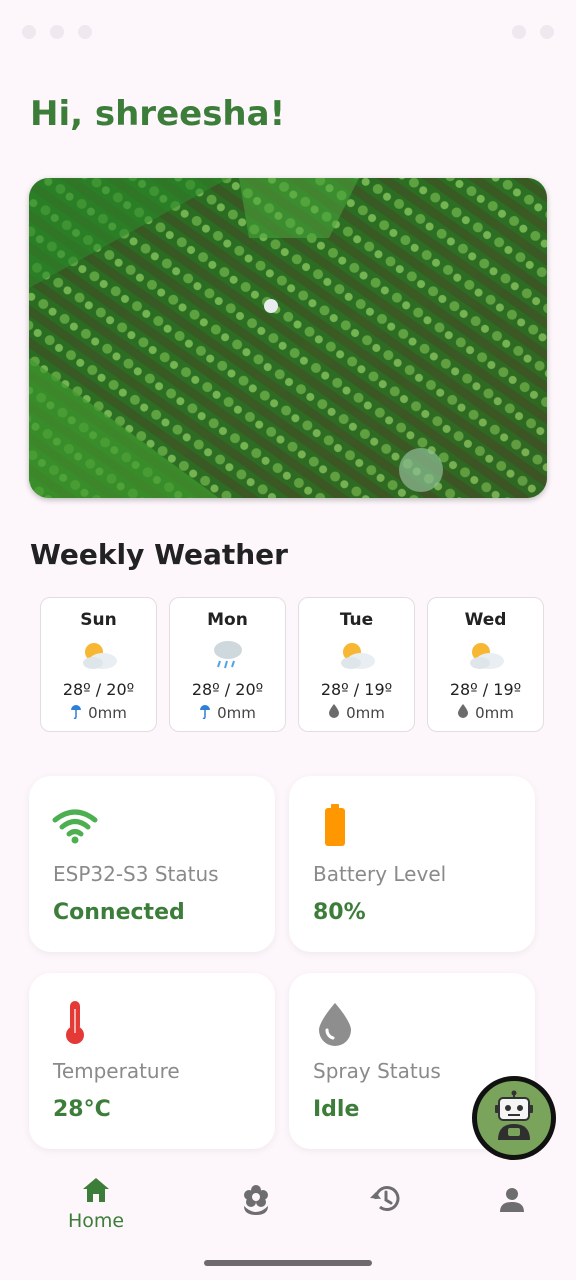 The width and height of the screenshot is (576, 1280). What do you see at coordinates (136, 874) in the screenshot?
I see `esp-status-label: ESP32-S3 Status` at bounding box center [136, 874].